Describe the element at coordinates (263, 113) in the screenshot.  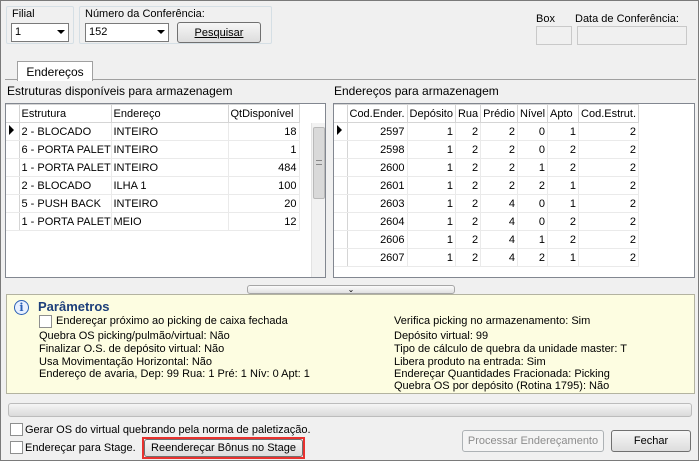
I see `column-header: QtDisponível` at that location.